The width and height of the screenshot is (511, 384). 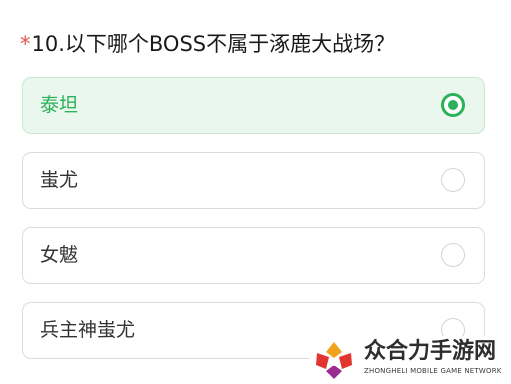 I want to click on question-title: *10.以下哪个BOSS不属于涿鹿大战场？, so click(x=207, y=44).